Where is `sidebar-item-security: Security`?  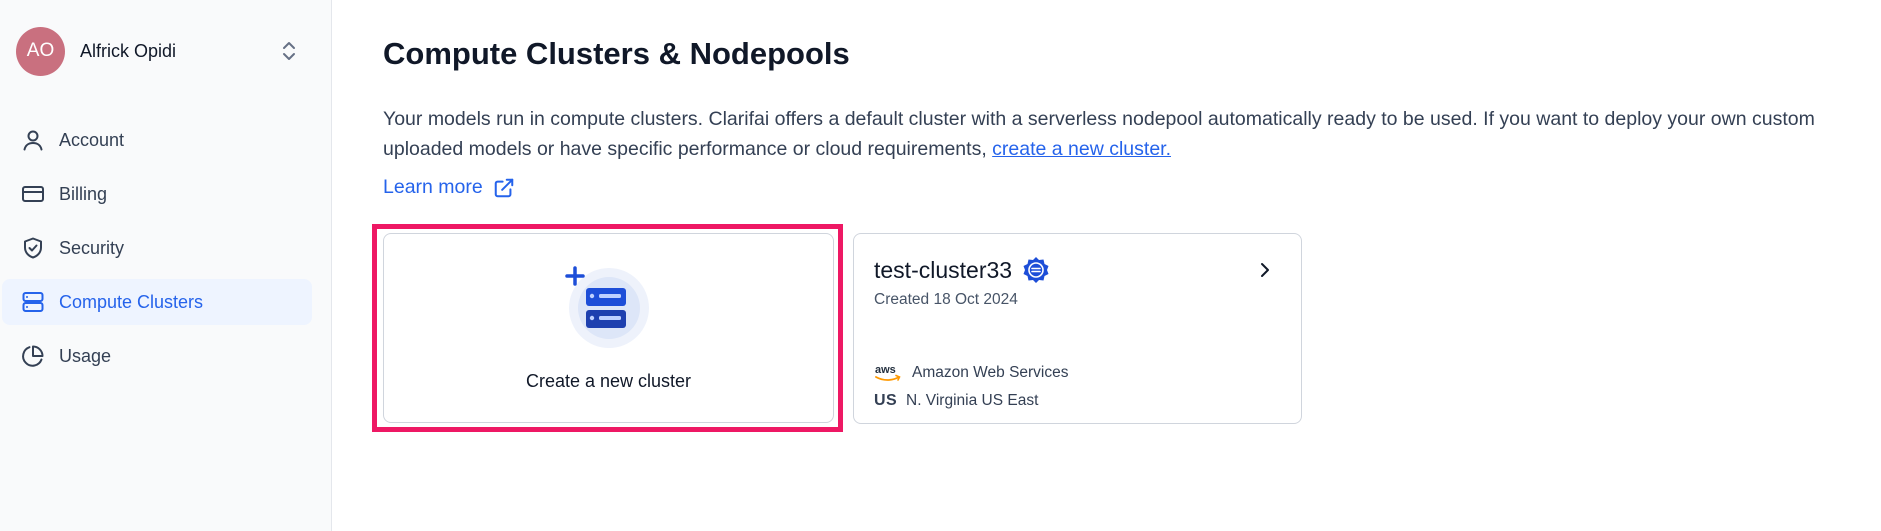
sidebar-item-security: Security is located at coordinates (157, 248).